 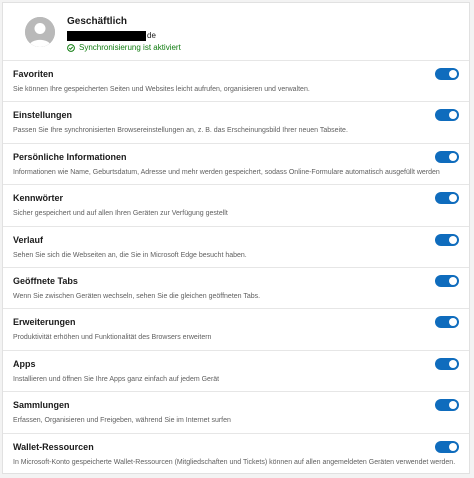 What do you see at coordinates (40, 32) in the screenshot?
I see `person-avatar-icon` at bounding box center [40, 32].